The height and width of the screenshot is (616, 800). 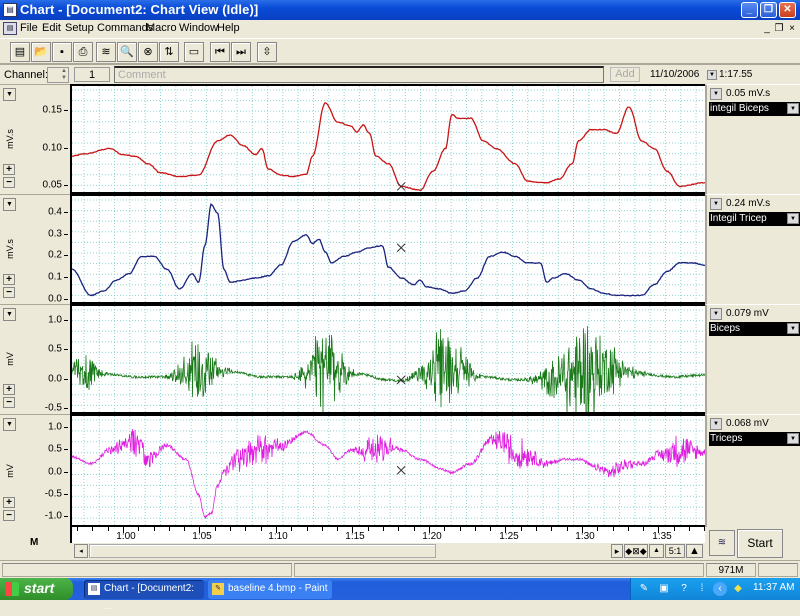 I want to click on skip-start-icon: ⏮, so click(x=220, y=52).